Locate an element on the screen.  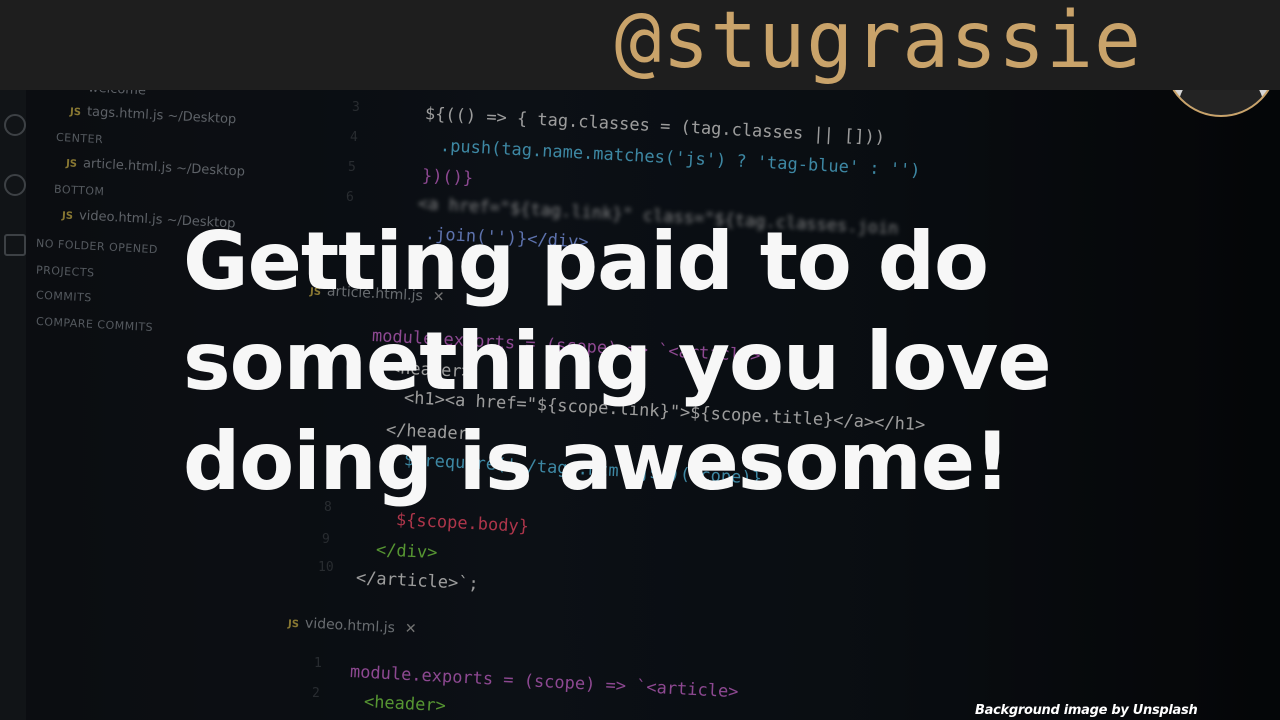
image-credit: Background image by Unsplash is located at coordinates (1086, 710).